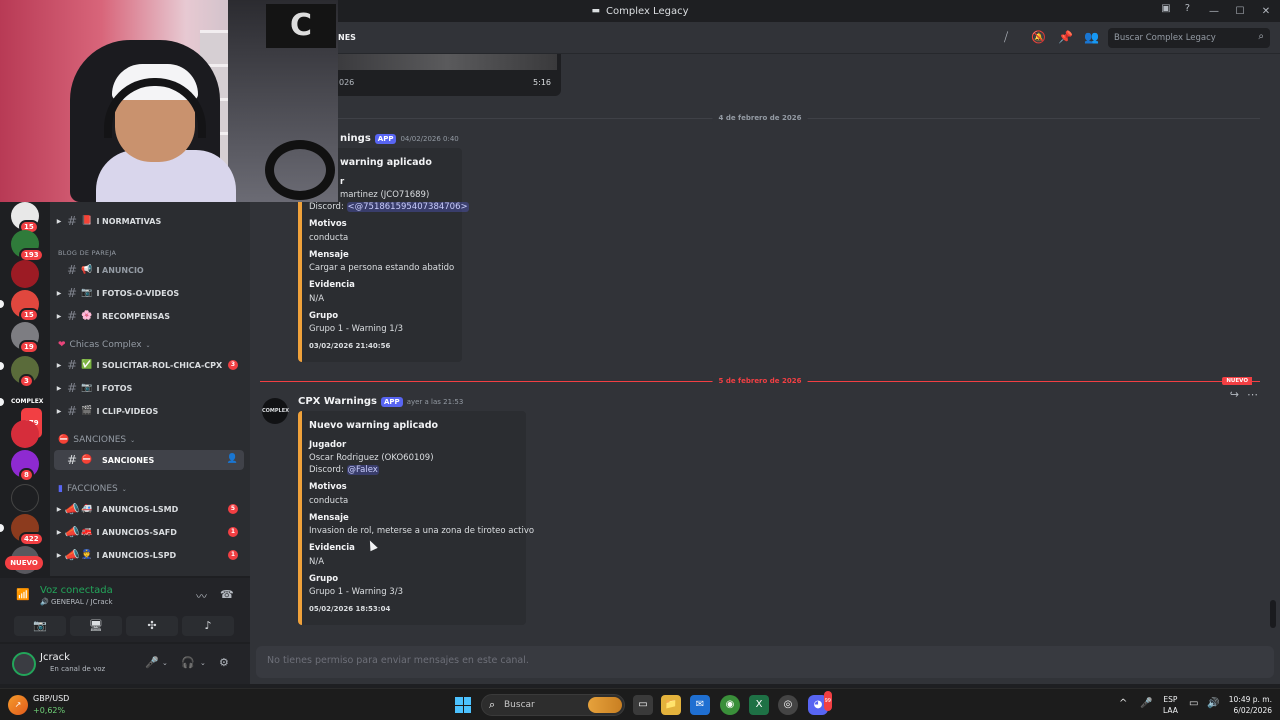  What do you see at coordinates (96, 440) in the screenshot?
I see `category-sanciones: ⛔ SANCIONES ⌄` at bounding box center [96, 440].